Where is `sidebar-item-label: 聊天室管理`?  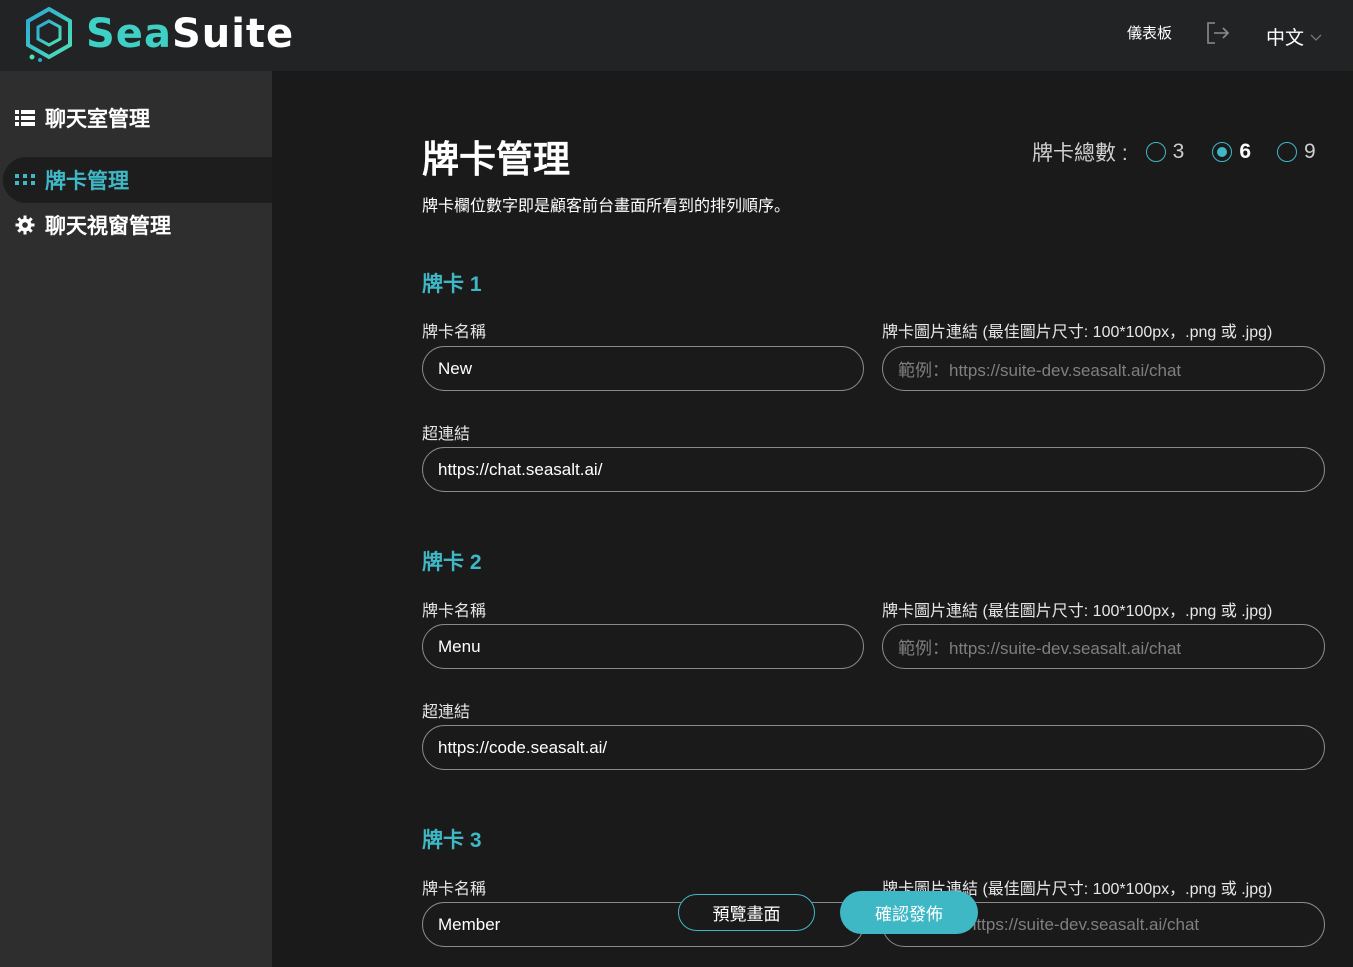
sidebar-item-label: 聊天室管理 is located at coordinates (97, 119).